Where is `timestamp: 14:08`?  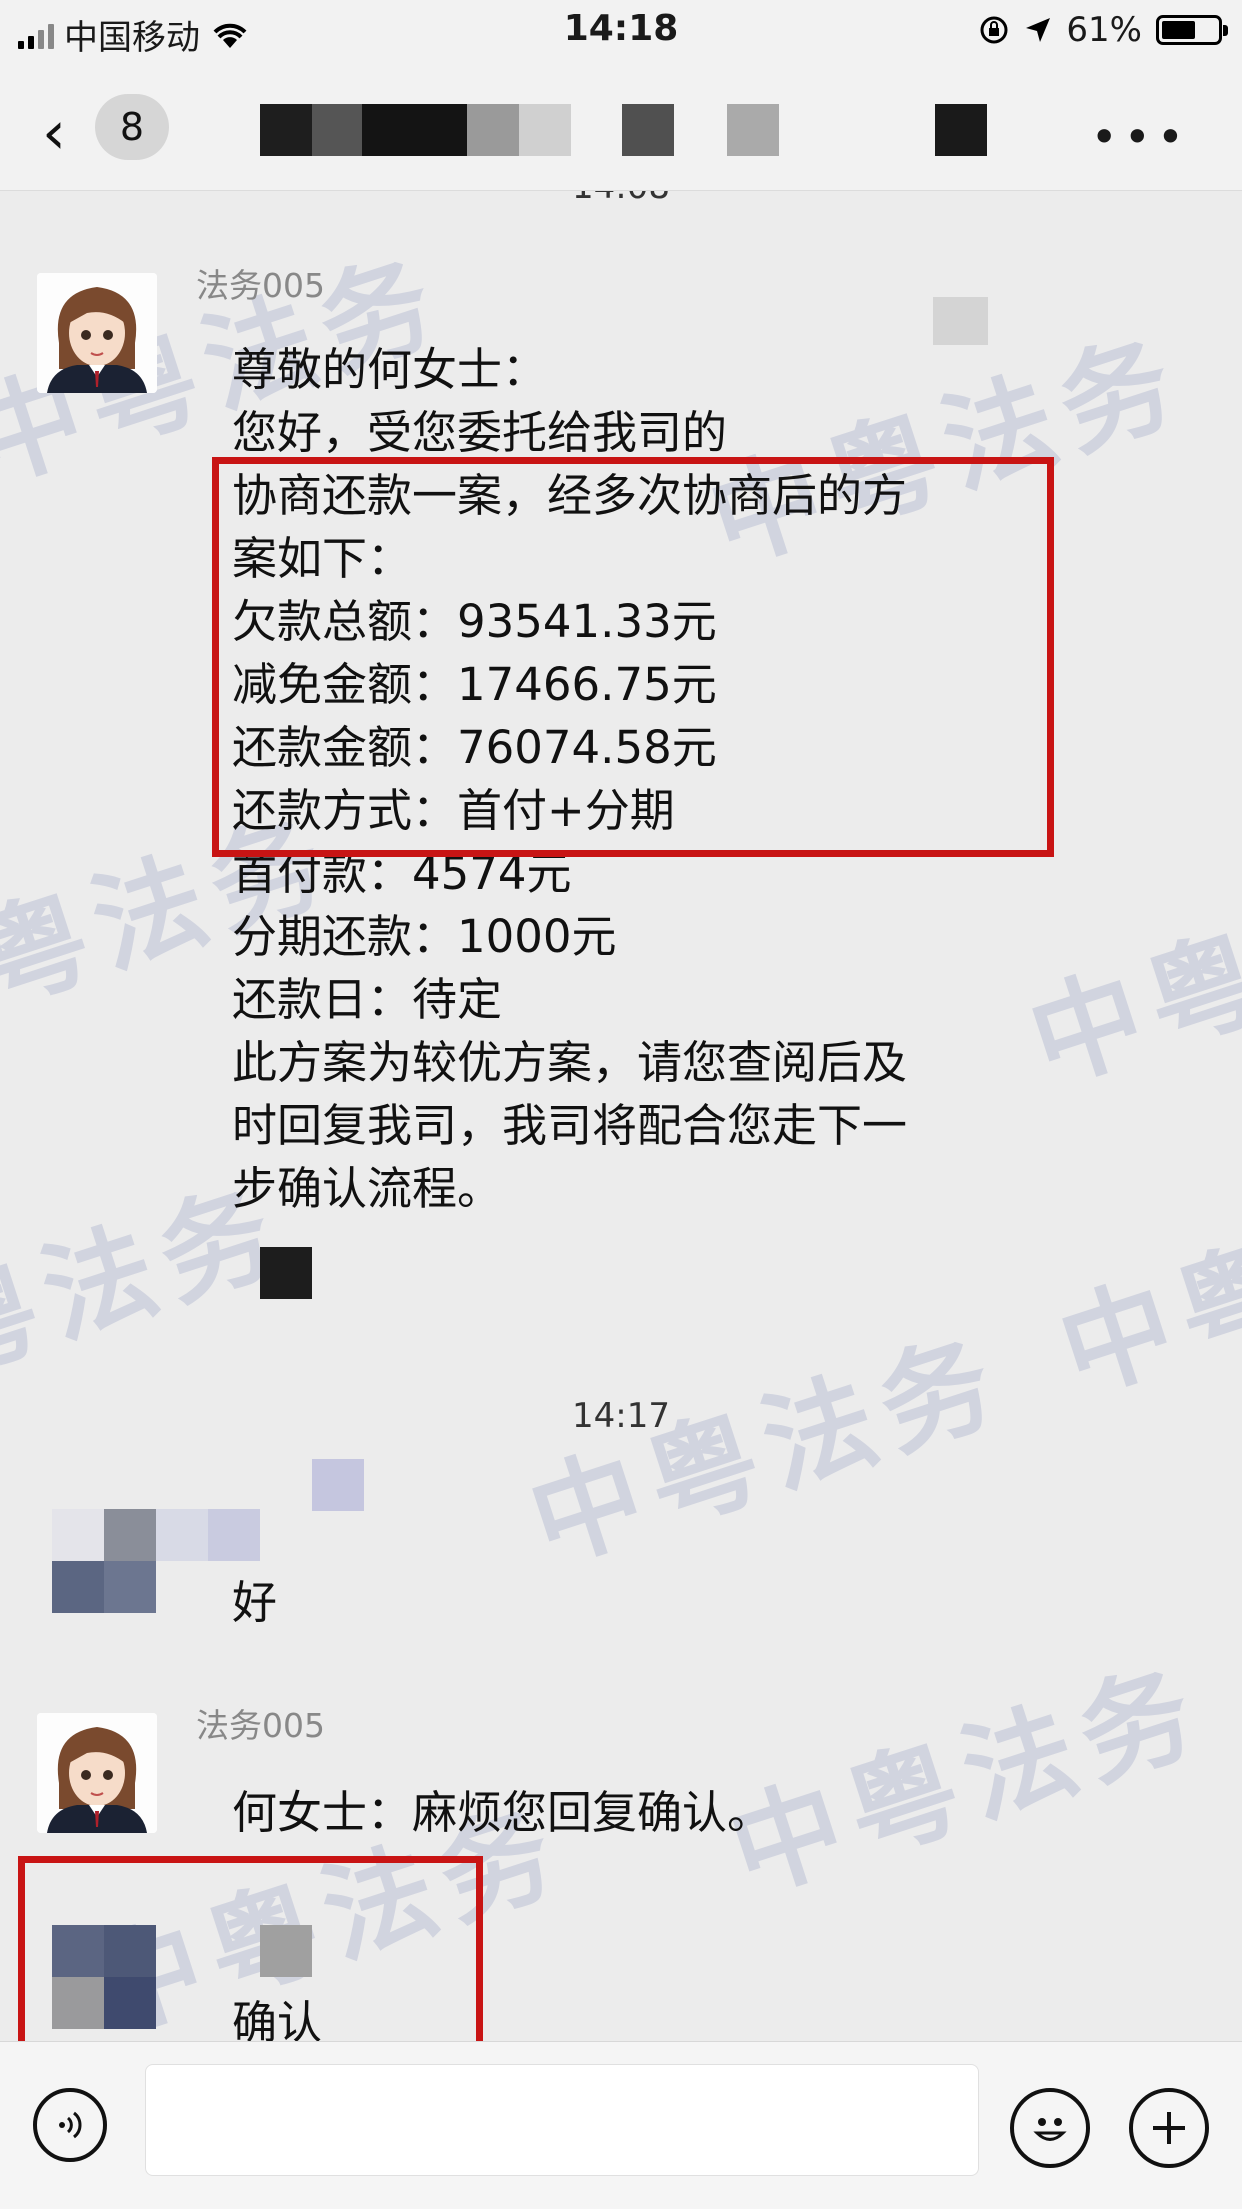
timestamp: 14:08 is located at coordinates (621, 199).